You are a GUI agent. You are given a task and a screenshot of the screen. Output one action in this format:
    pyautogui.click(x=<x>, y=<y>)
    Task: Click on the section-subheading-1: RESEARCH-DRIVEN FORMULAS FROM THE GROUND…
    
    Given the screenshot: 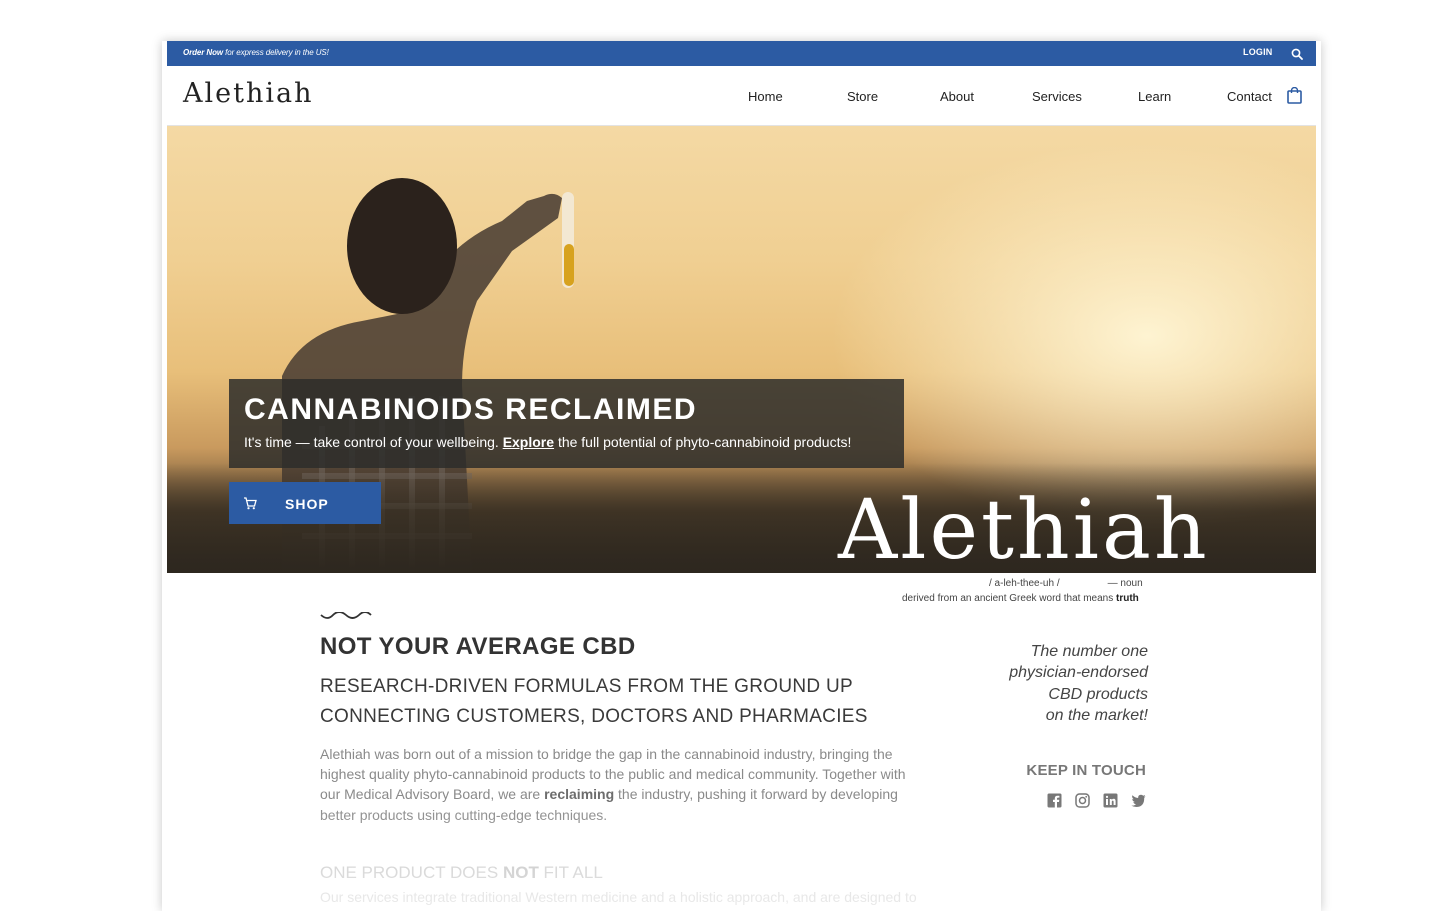 What is the action you would take?
    pyautogui.click(x=586, y=686)
    